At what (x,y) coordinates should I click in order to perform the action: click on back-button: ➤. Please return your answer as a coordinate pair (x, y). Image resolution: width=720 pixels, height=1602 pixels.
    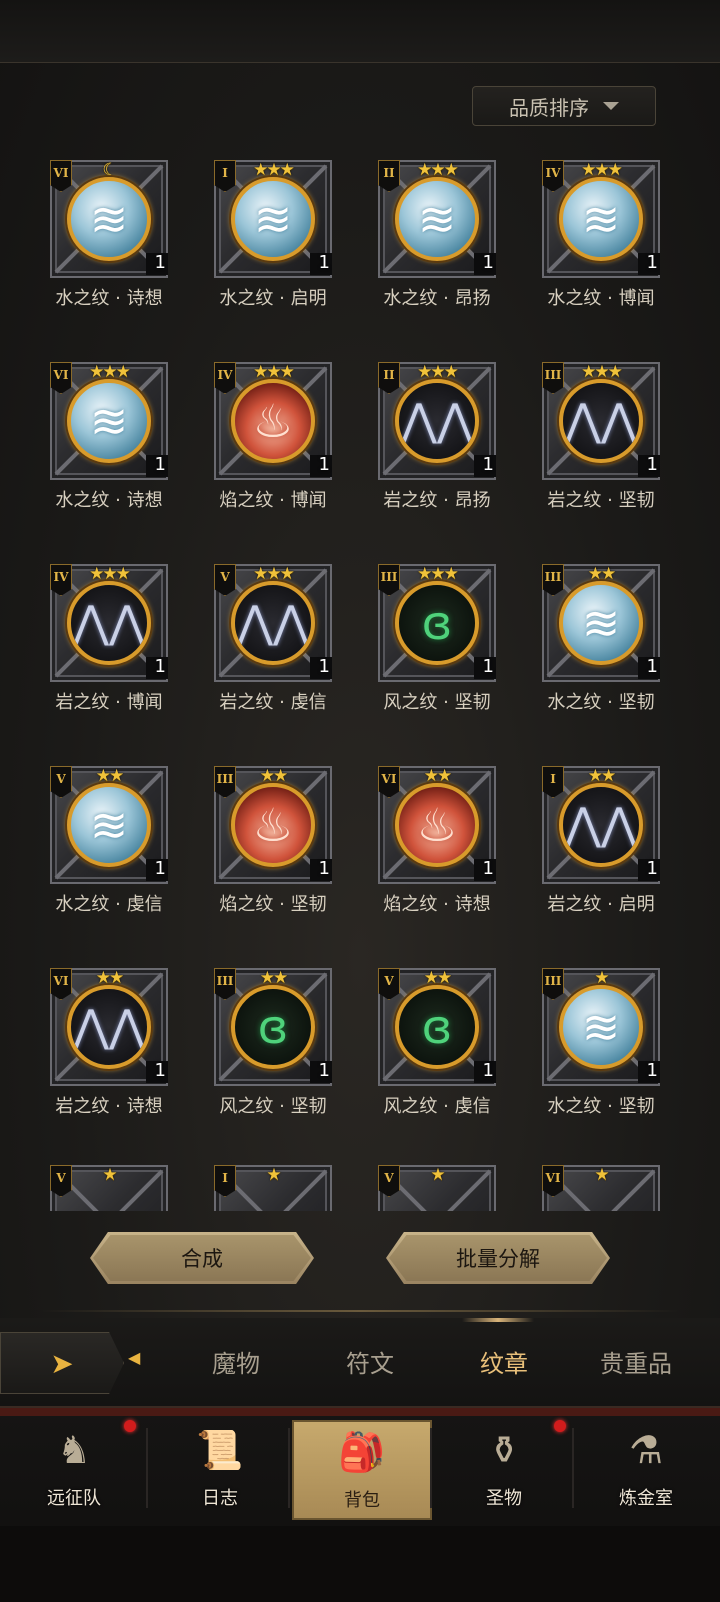
    Looking at the image, I should click on (62, 1363).